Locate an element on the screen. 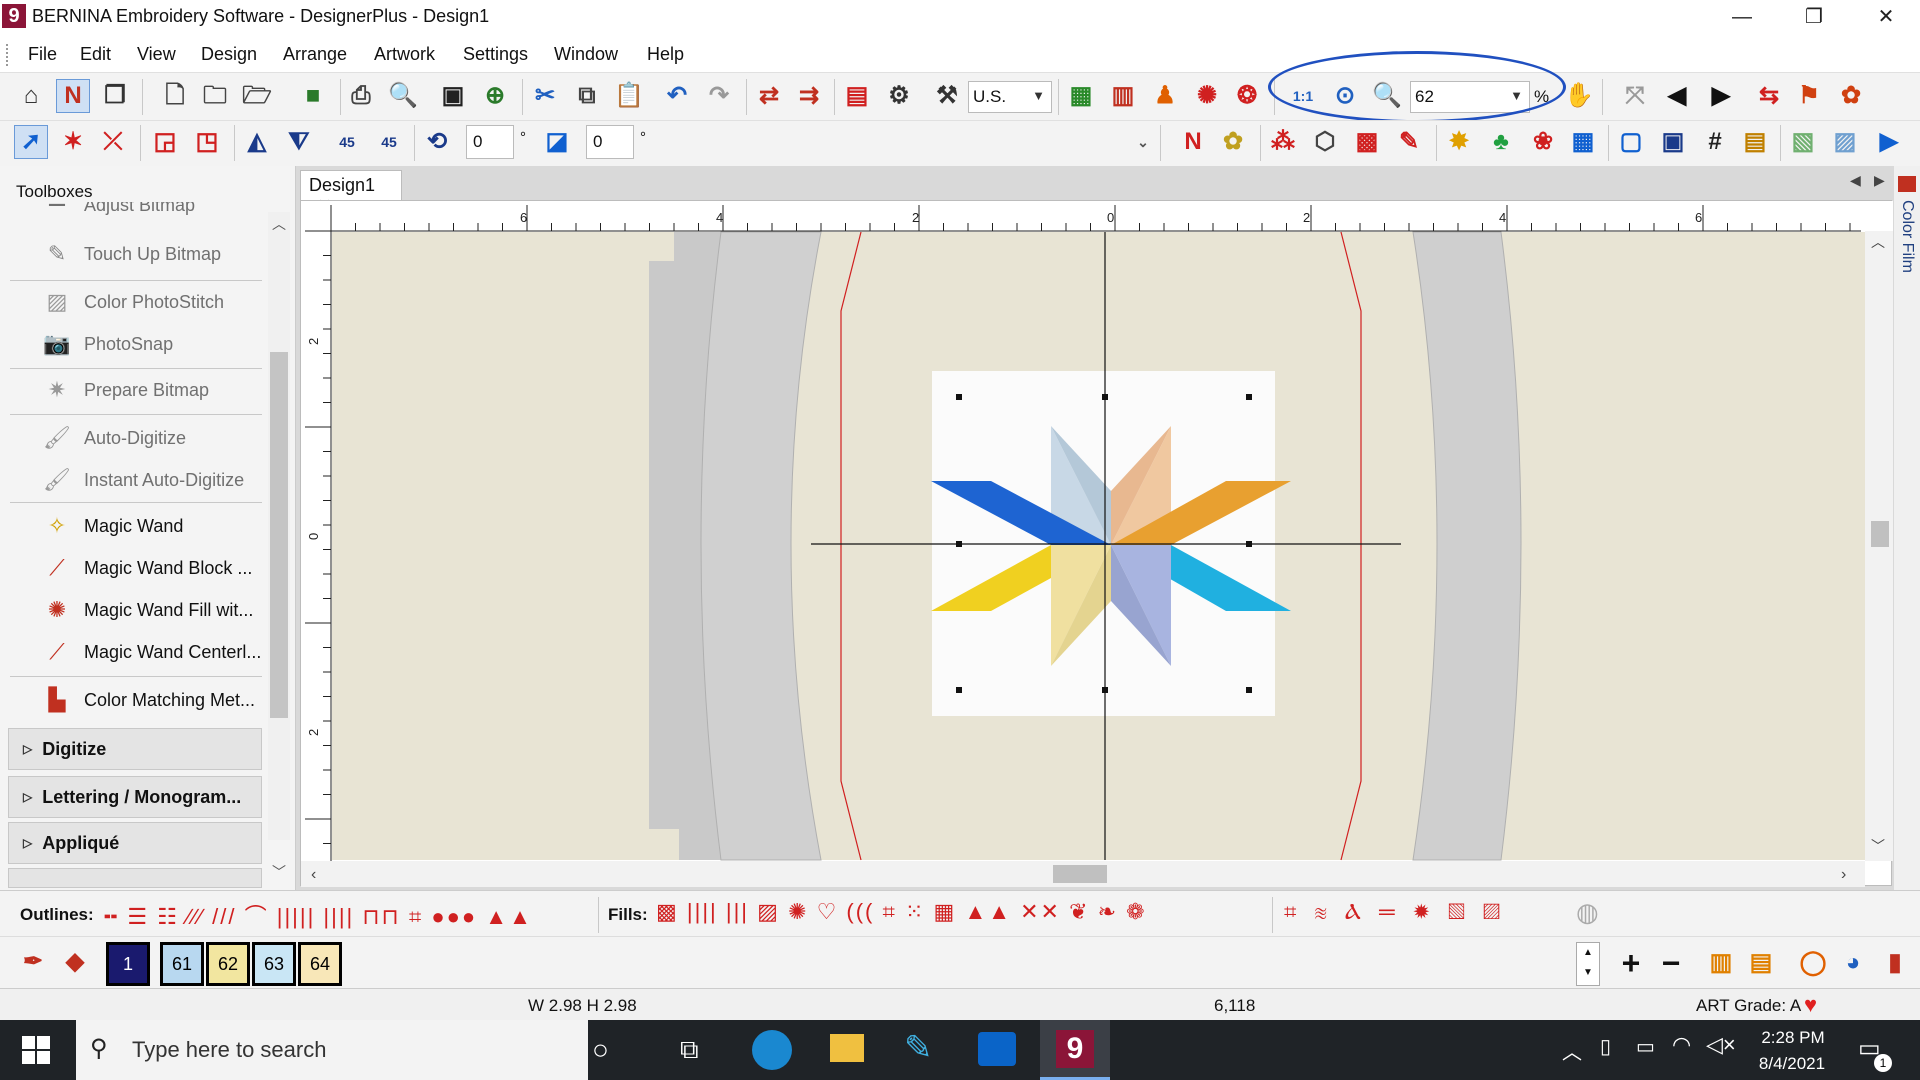 This screenshot has width=1920, height=1080. settings-gear-icon: ⚙ is located at coordinates (899, 96).